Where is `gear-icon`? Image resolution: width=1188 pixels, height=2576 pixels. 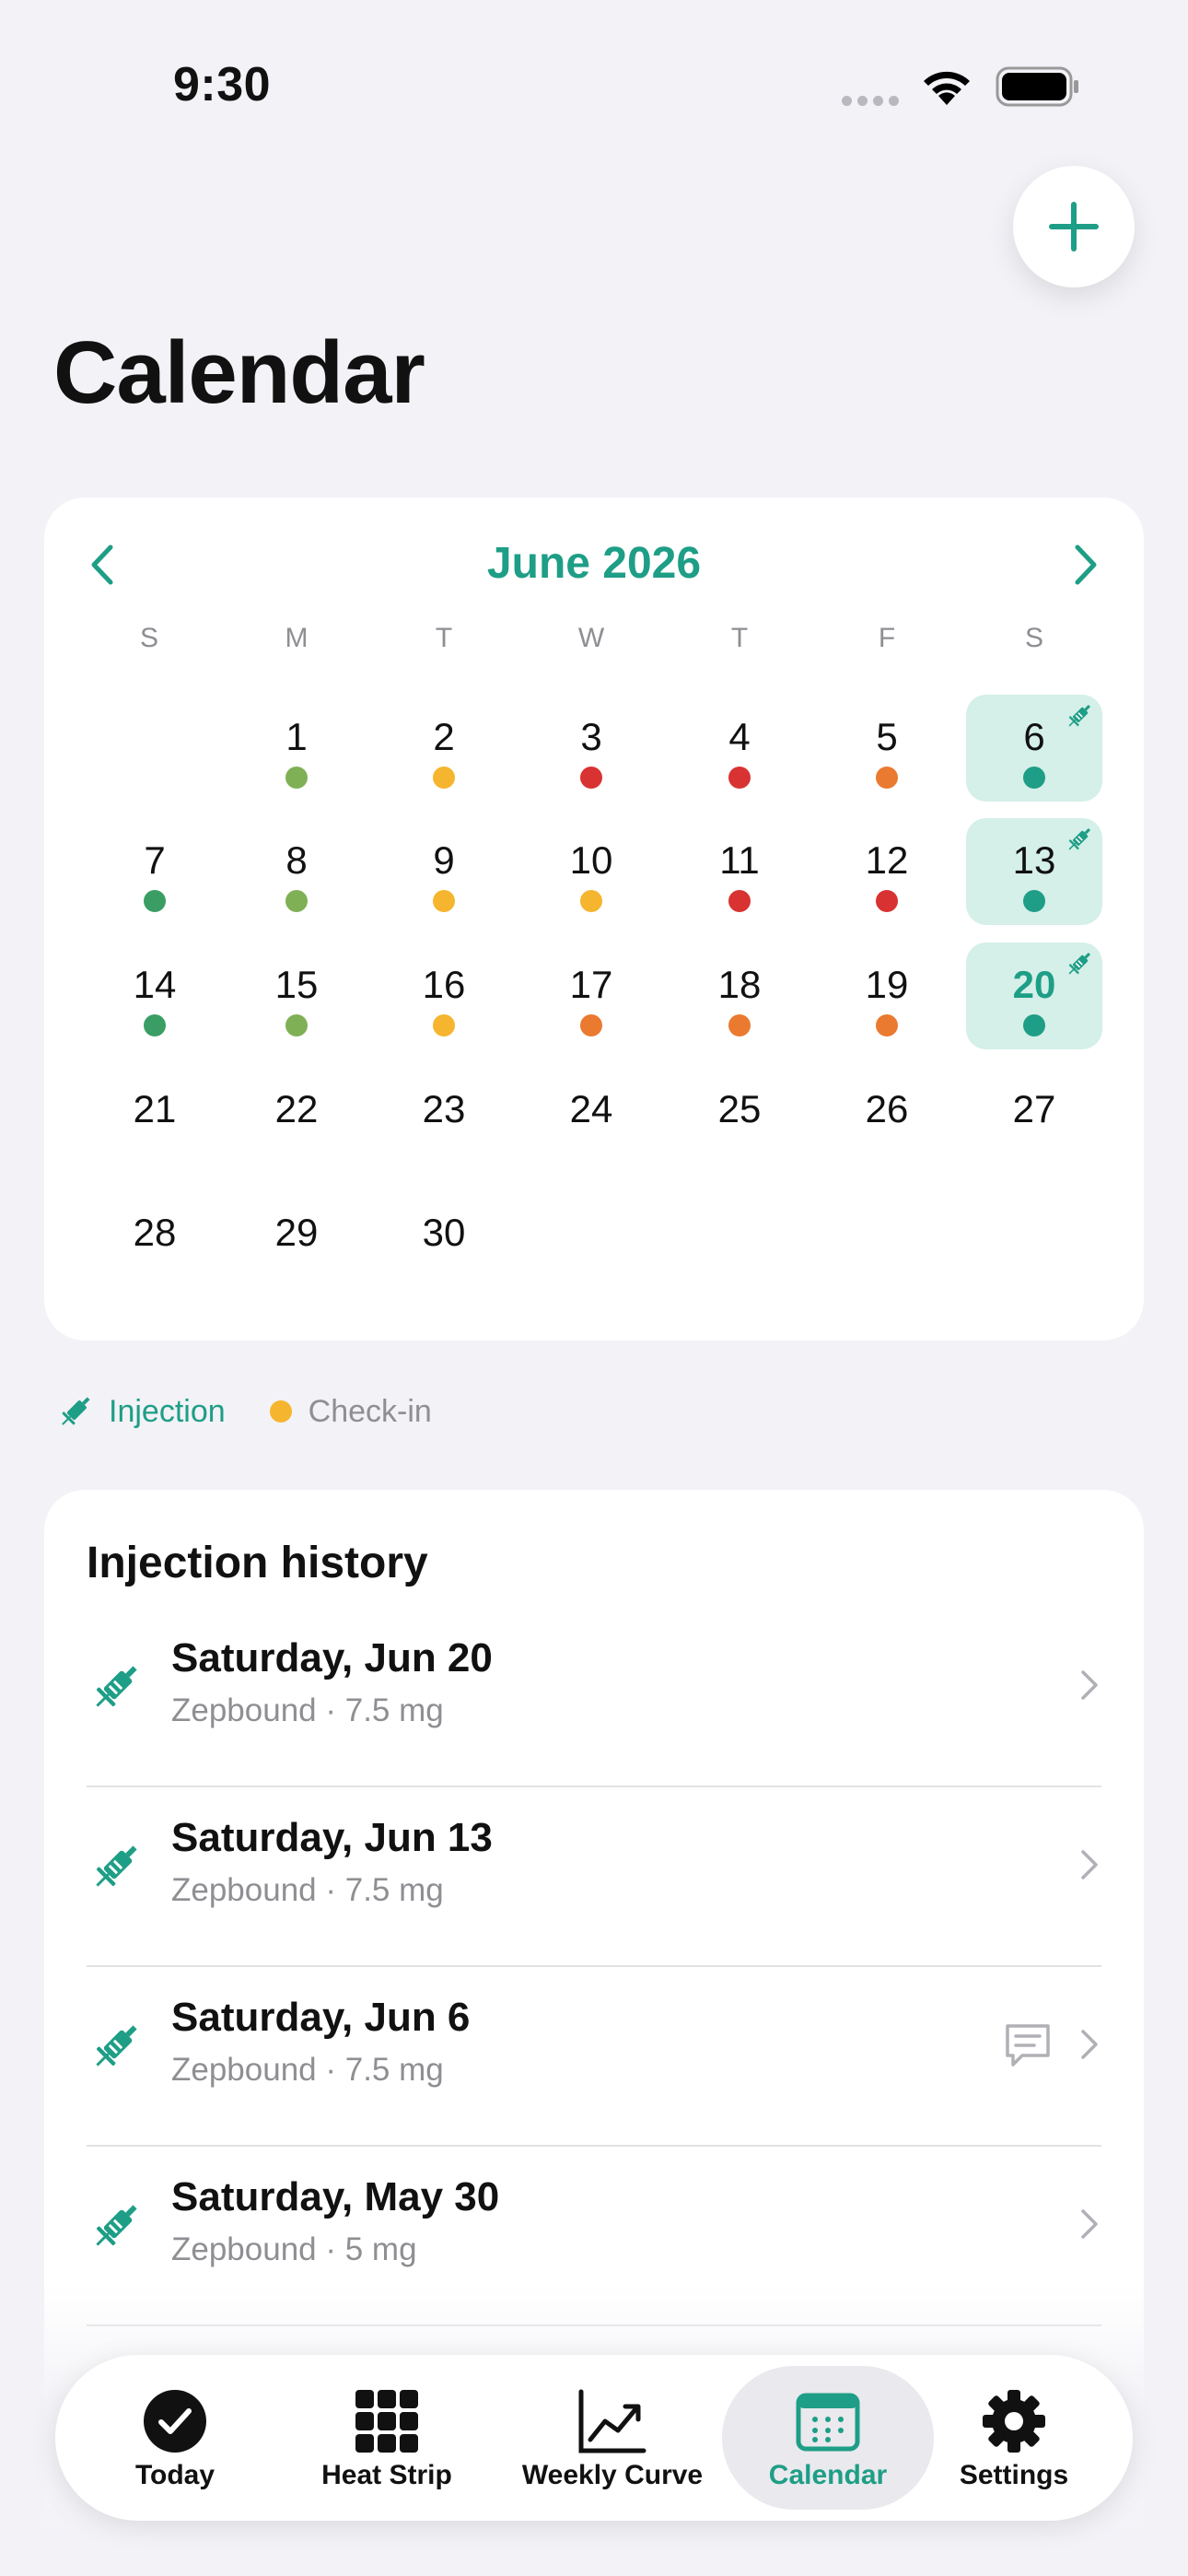 gear-icon is located at coordinates (1014, 2421).